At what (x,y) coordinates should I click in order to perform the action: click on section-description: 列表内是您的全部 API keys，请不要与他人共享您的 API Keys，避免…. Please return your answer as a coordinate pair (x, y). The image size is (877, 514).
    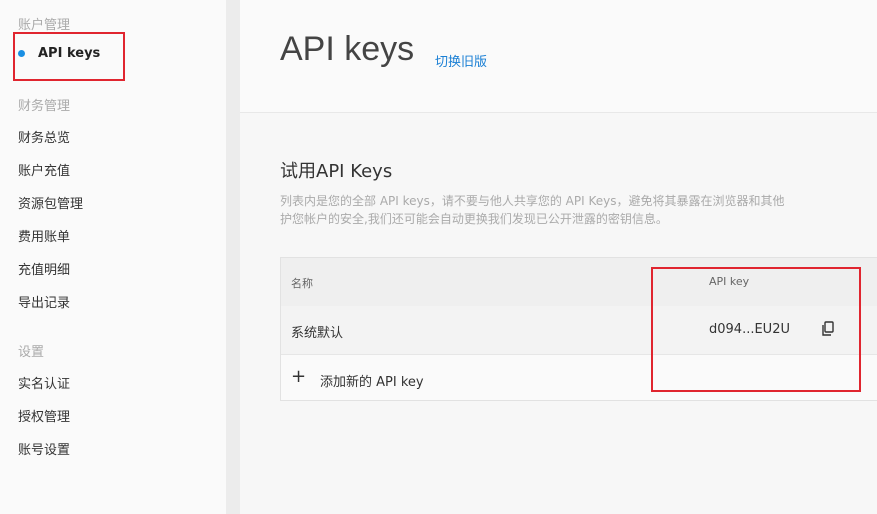
    Looking at the image, I should click on (578, 210).